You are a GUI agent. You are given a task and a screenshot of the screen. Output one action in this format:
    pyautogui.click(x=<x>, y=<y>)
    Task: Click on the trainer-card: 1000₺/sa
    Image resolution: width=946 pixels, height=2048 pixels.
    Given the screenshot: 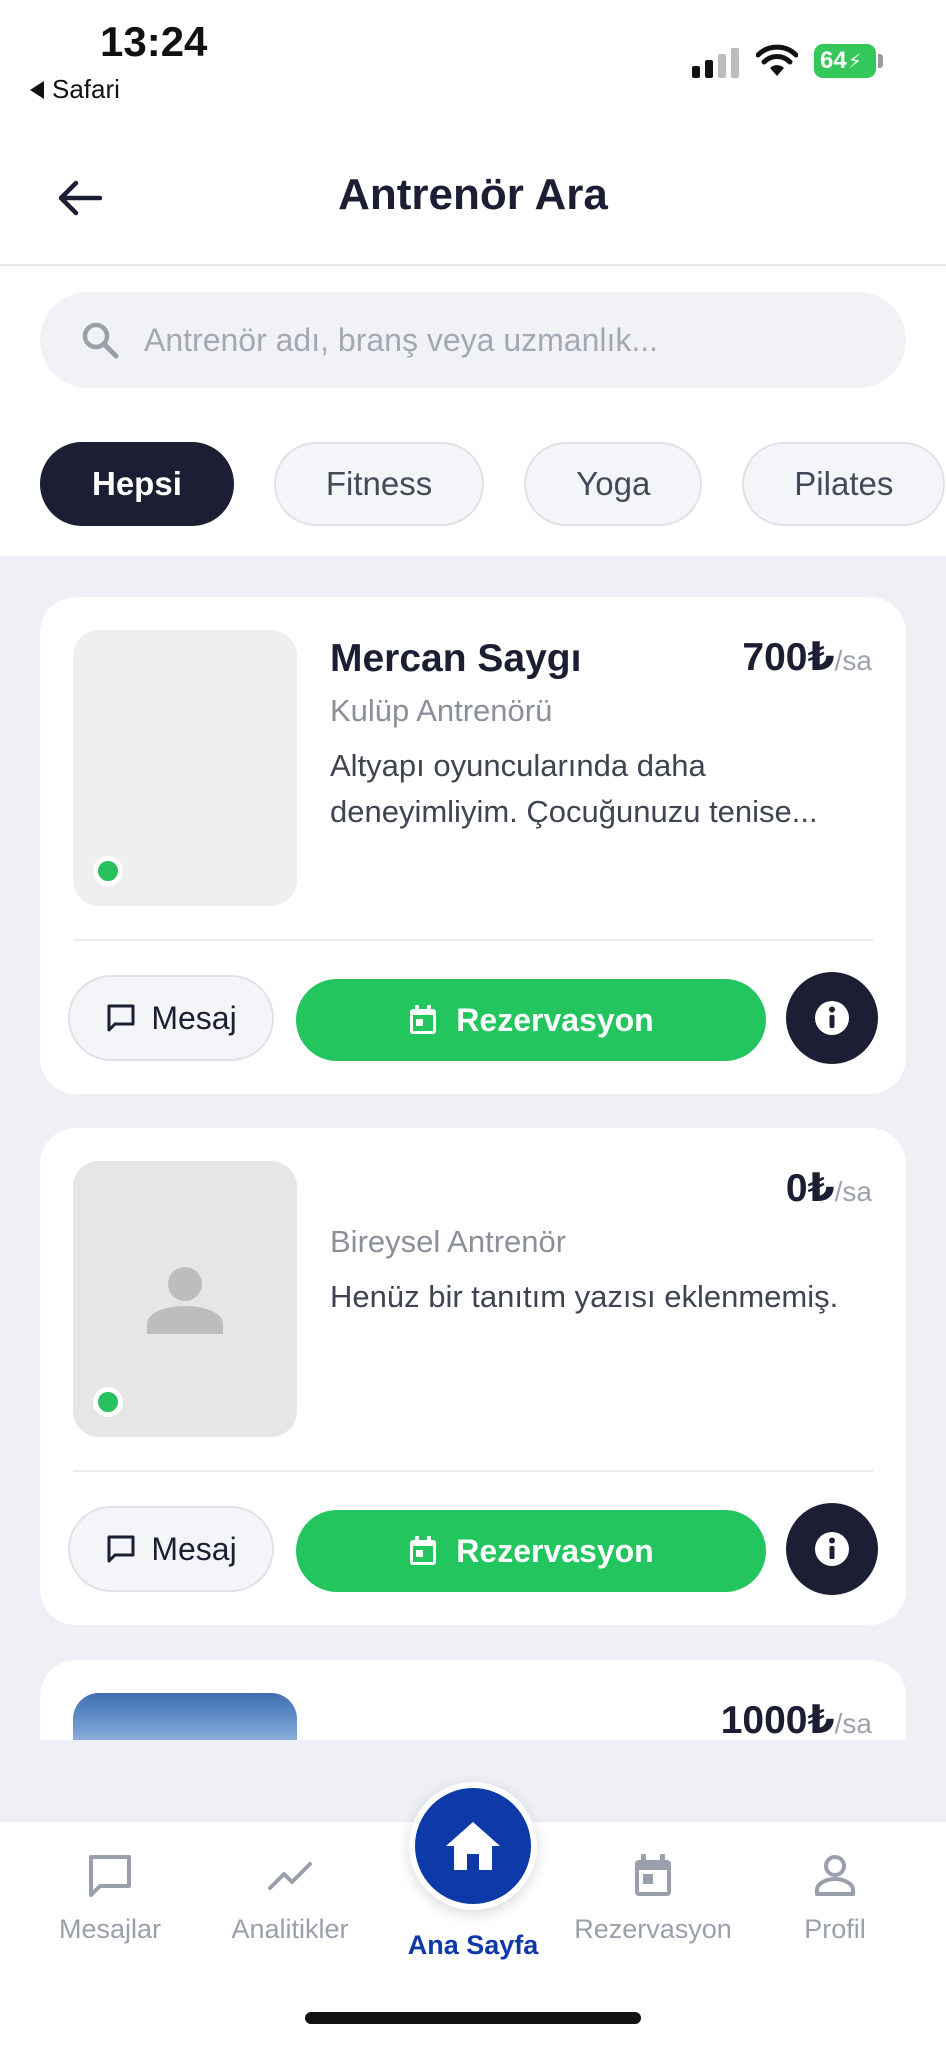 What is the action you would take?
    pyautogui.click(x=473, y=1700)
    